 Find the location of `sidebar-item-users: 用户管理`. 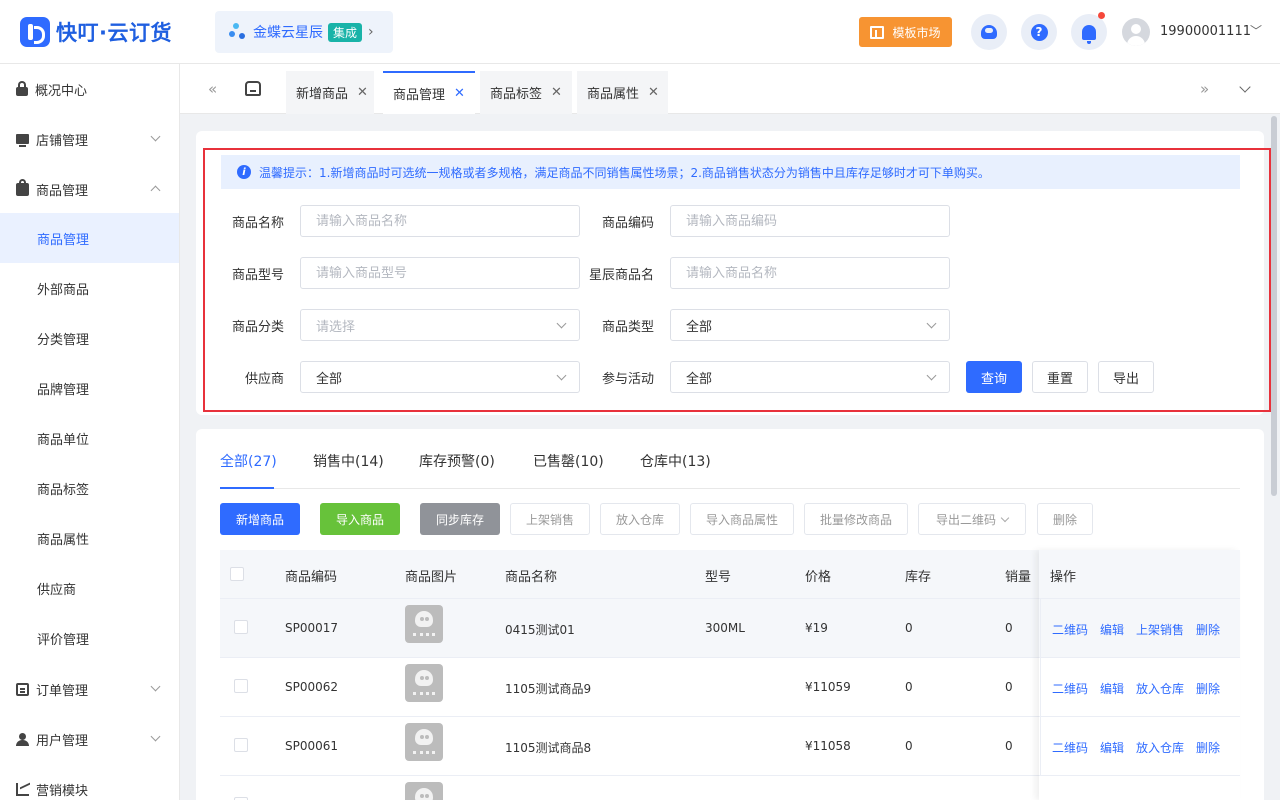

sidebar-item-users: 用户管理 is located at coordinates (89, 739).